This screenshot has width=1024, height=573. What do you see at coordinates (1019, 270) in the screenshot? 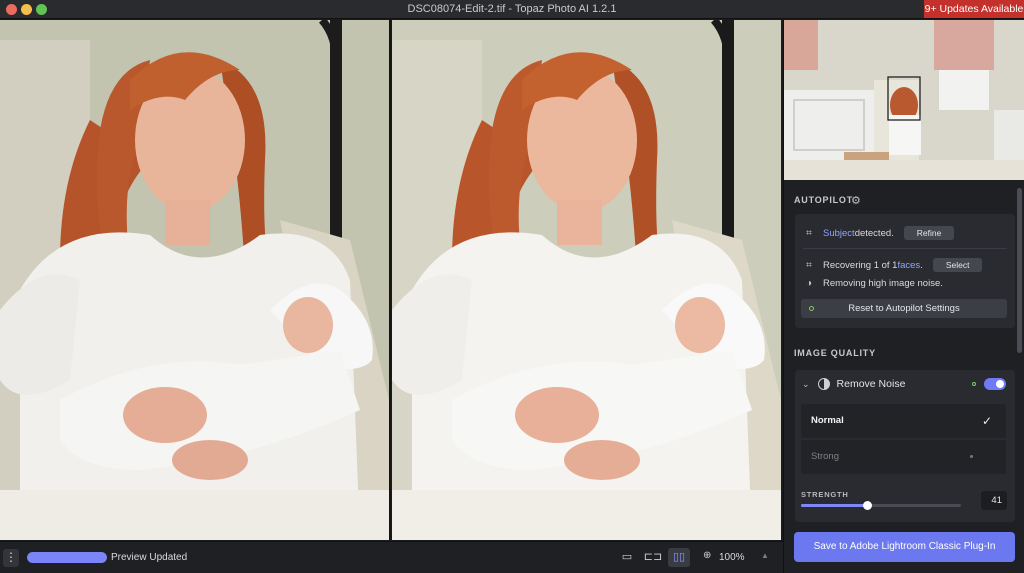
I see `sidebar-scrollbar-thumb` at bounding box center [1019, 270].